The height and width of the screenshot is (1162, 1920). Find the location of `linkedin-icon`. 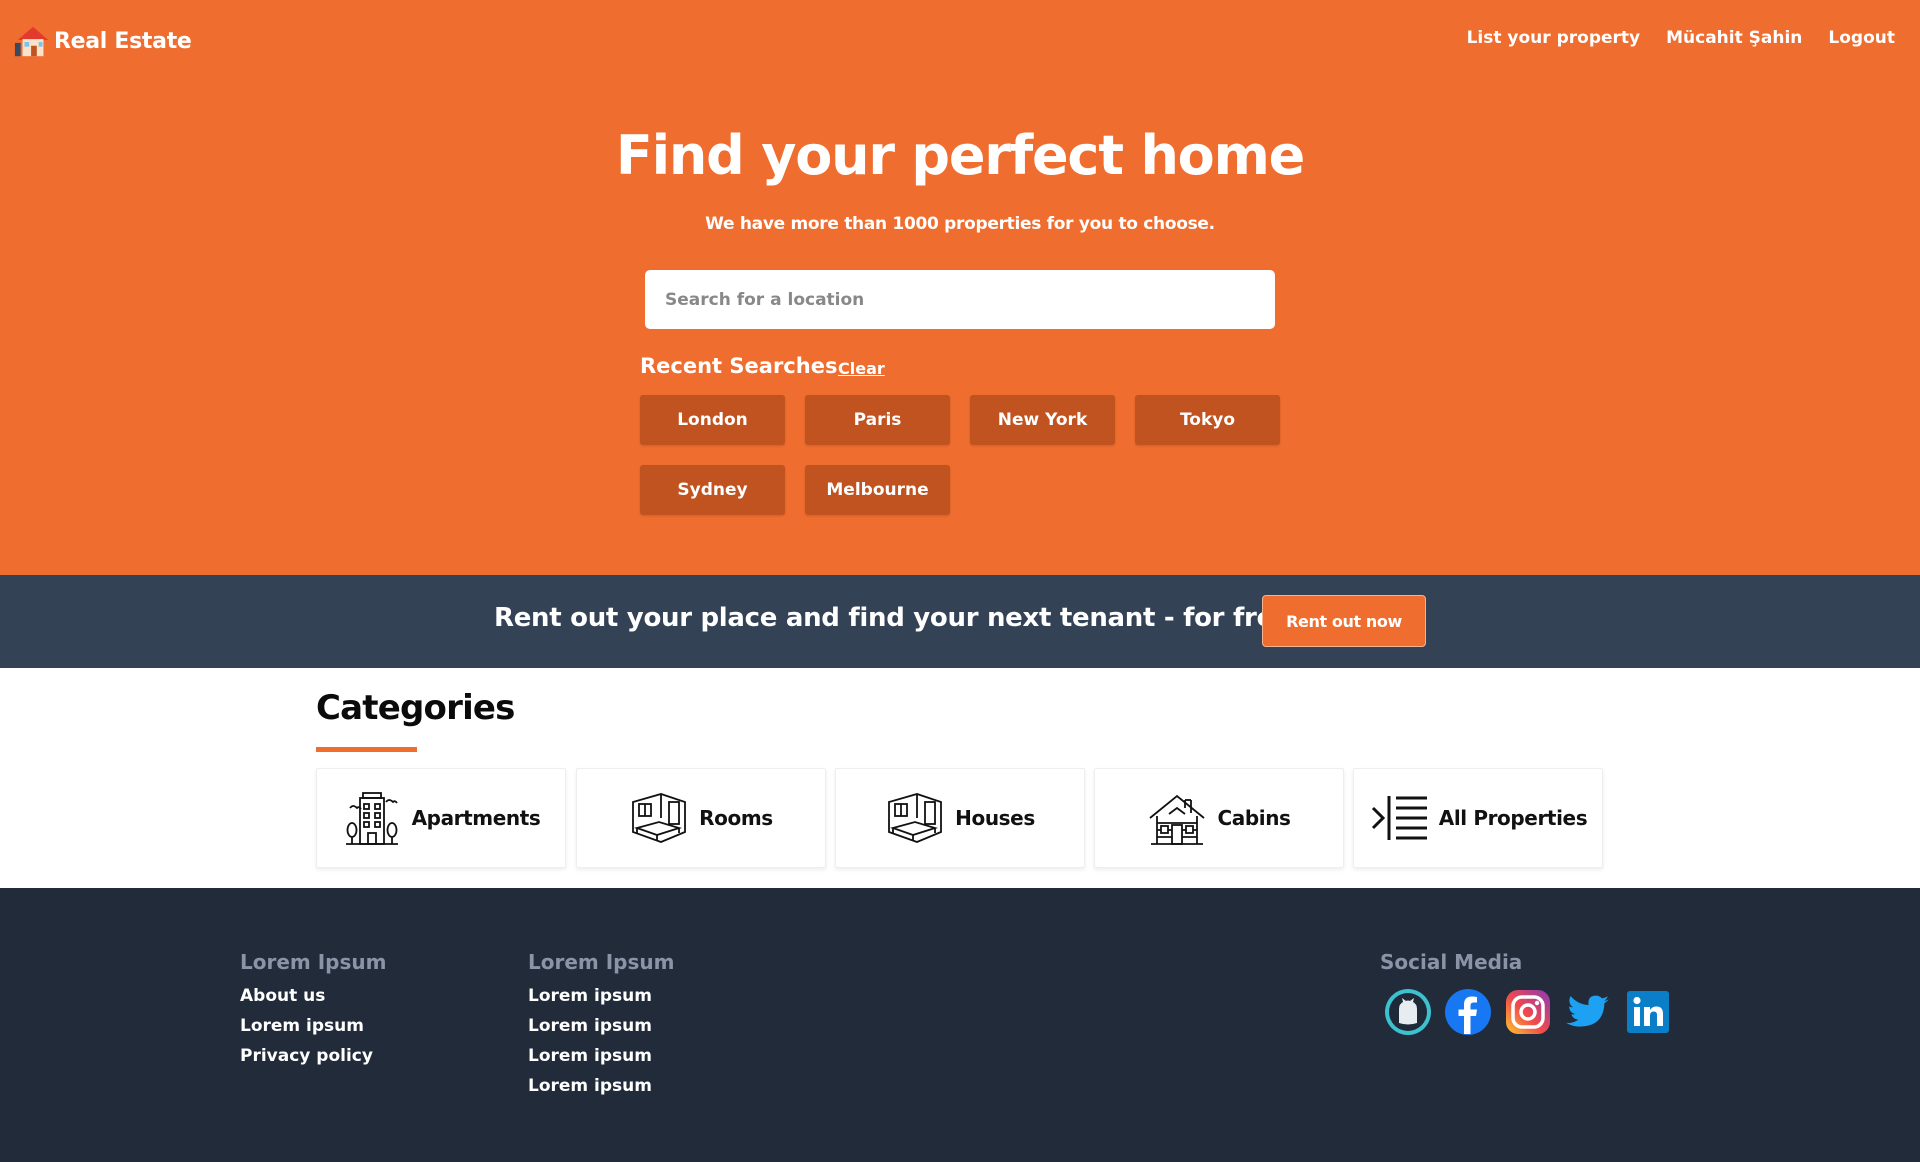

linkedin-icon is located at coordinates (1648, 1012).